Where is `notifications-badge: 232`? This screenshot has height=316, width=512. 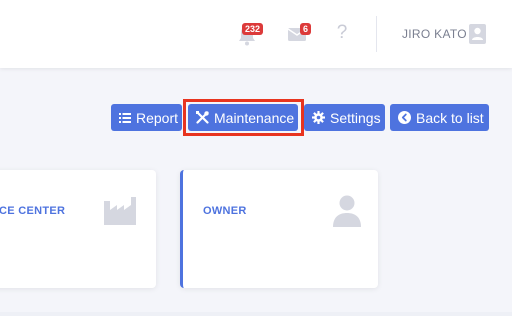 notifications-badge: 232 is located at coordinates (253, 29).